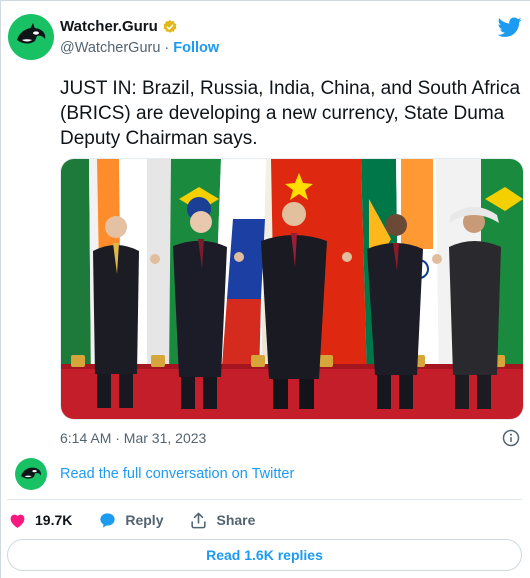 The image size is (530, 578). Describe the element at coordinates (236, 520) in the screenshot. I see `share-label: Share` at that location.